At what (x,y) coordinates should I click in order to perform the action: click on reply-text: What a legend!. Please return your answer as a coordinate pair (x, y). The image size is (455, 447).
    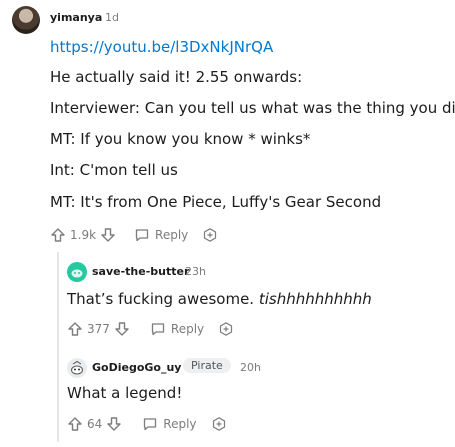
    Looking at the image, I should click on (125, 393).